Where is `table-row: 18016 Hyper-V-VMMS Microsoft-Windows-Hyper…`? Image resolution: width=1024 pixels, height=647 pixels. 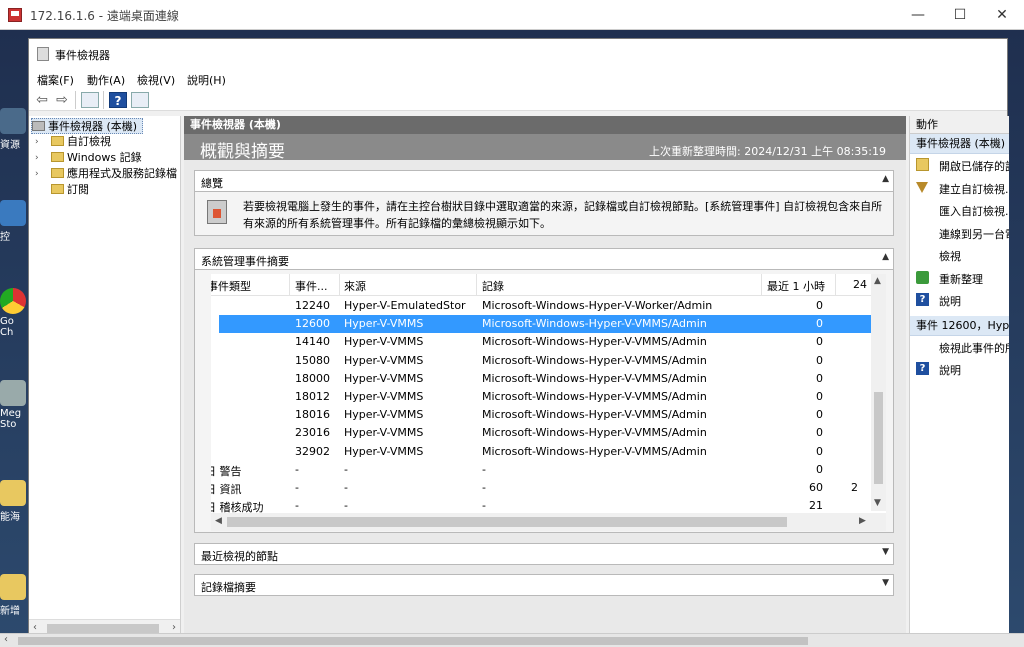 table-row: 18016 Hyper-V-VMMS Microsoft-Windows-Hyper… is located at coordinates (541, 415).